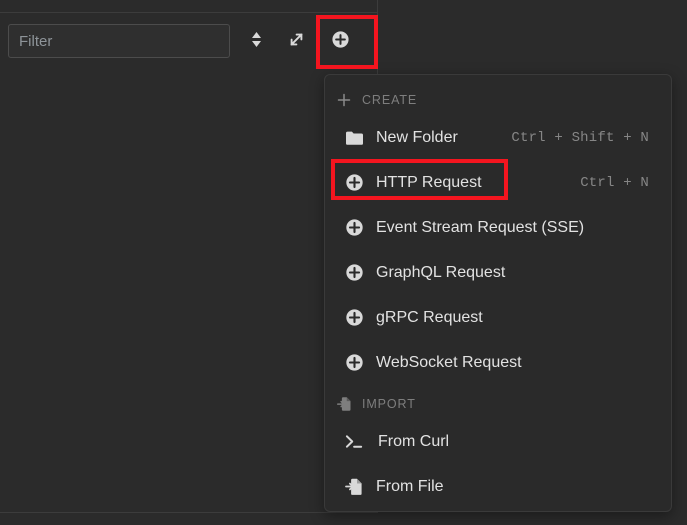  Describe the element at coordinates (119, 41) in the screenshot. I see `filter-input` at that location.